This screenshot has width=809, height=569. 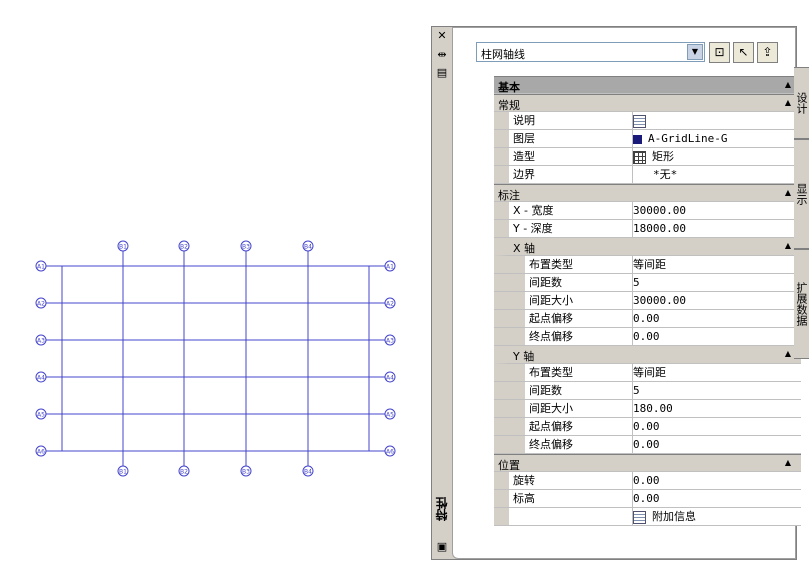 What do you see at coordinates (695, 52) in the screenshot?
I see `chevron-down-icon: ▼` at bounding box center [695, 52].